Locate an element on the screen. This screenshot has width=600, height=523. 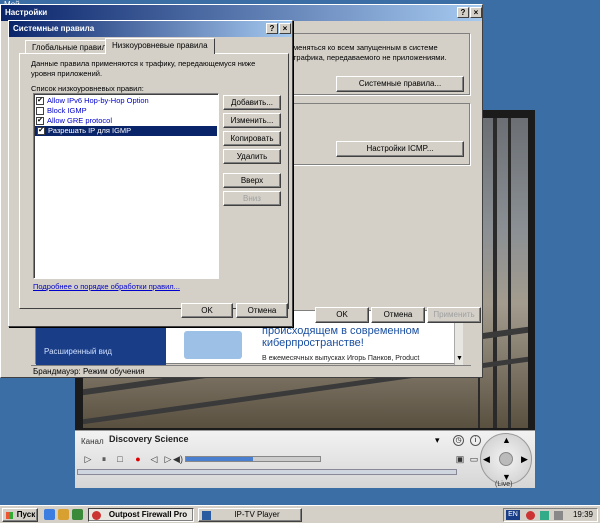
channel-label: Канал is located at coordinates (92, 441).